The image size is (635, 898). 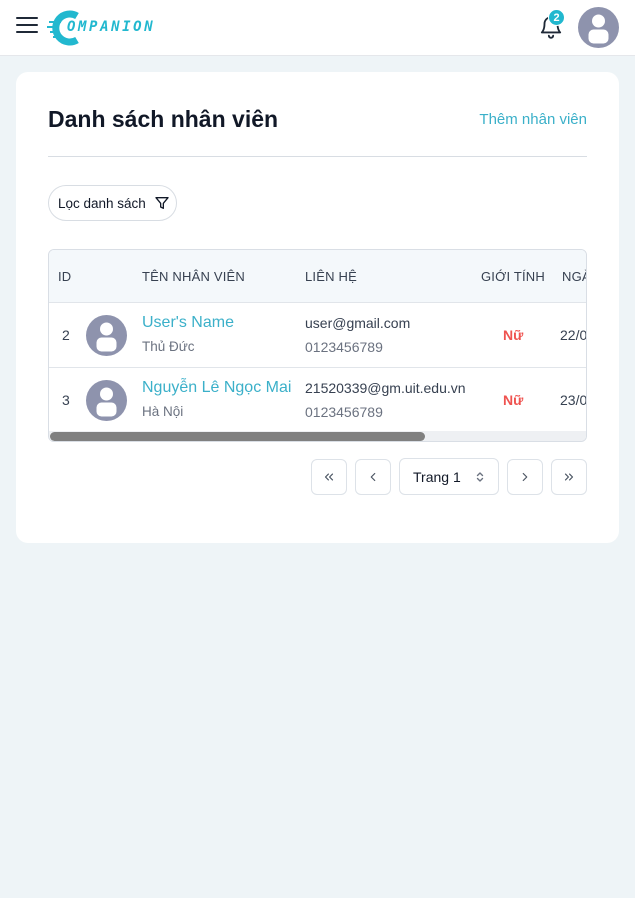 I want to click on page-select-value: Trang 1, so click(x=437, y=476).